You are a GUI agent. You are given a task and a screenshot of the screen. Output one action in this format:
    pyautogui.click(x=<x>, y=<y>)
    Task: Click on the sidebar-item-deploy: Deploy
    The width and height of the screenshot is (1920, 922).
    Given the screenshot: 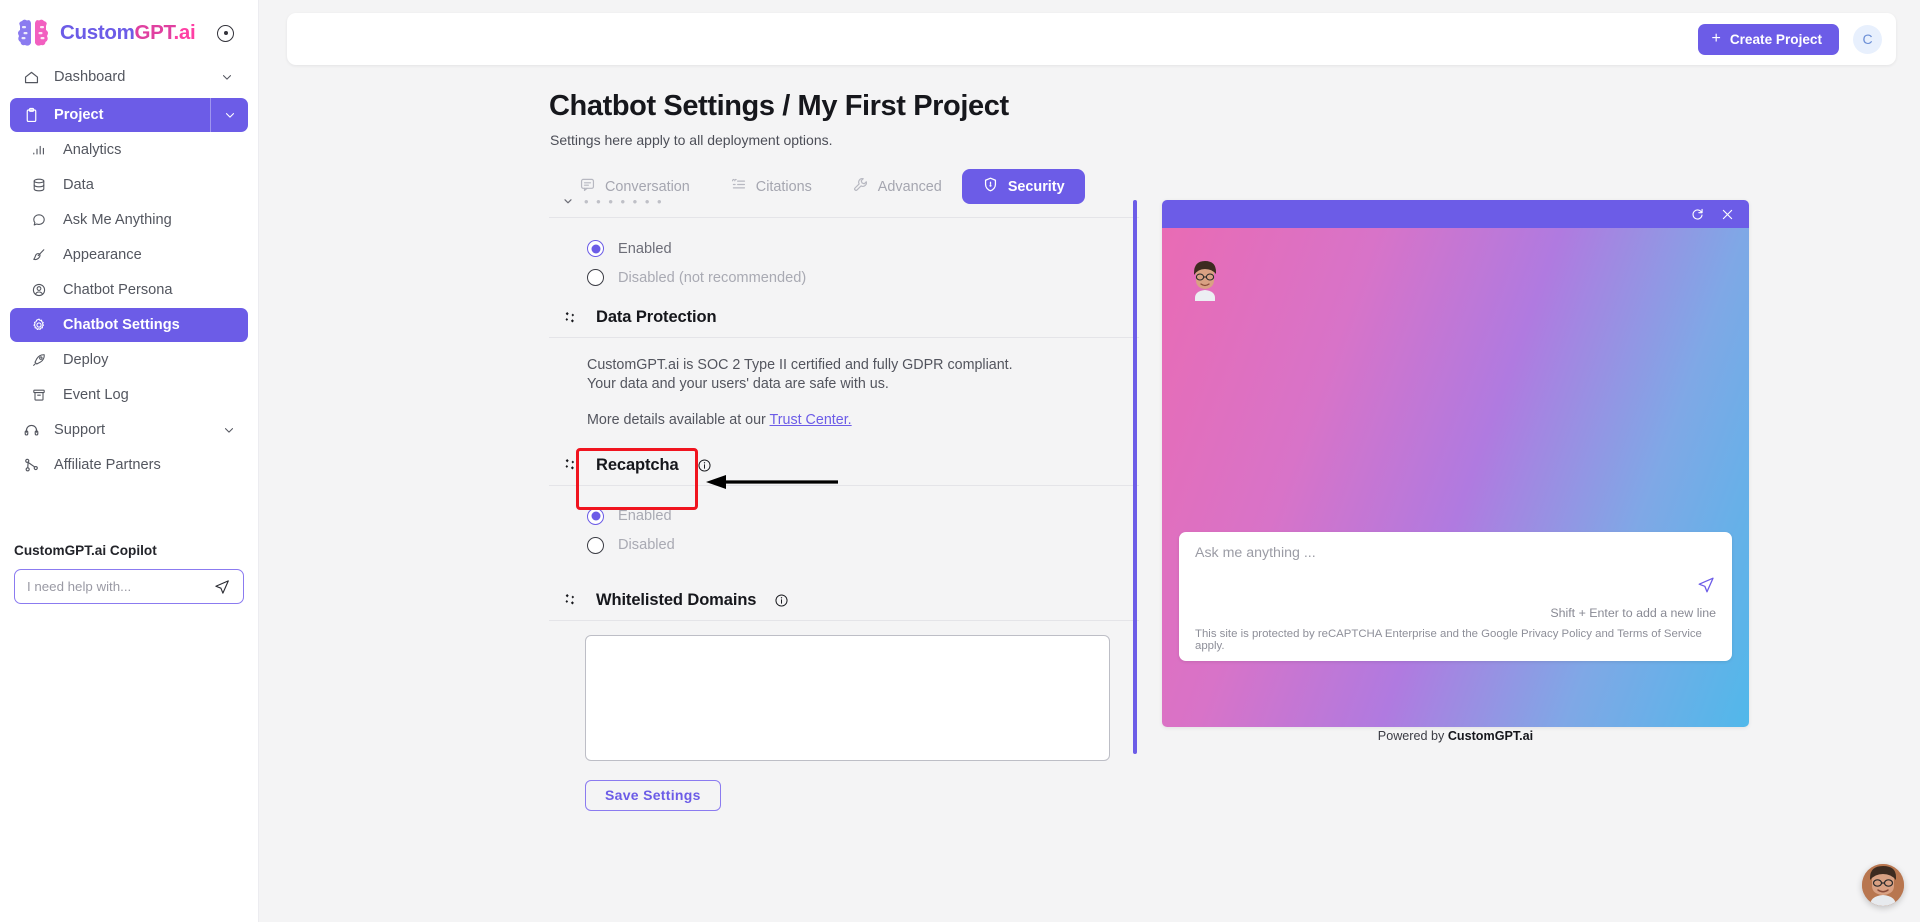 What is the action you would take?
    pyautogui.click(x=129, y=360)
    